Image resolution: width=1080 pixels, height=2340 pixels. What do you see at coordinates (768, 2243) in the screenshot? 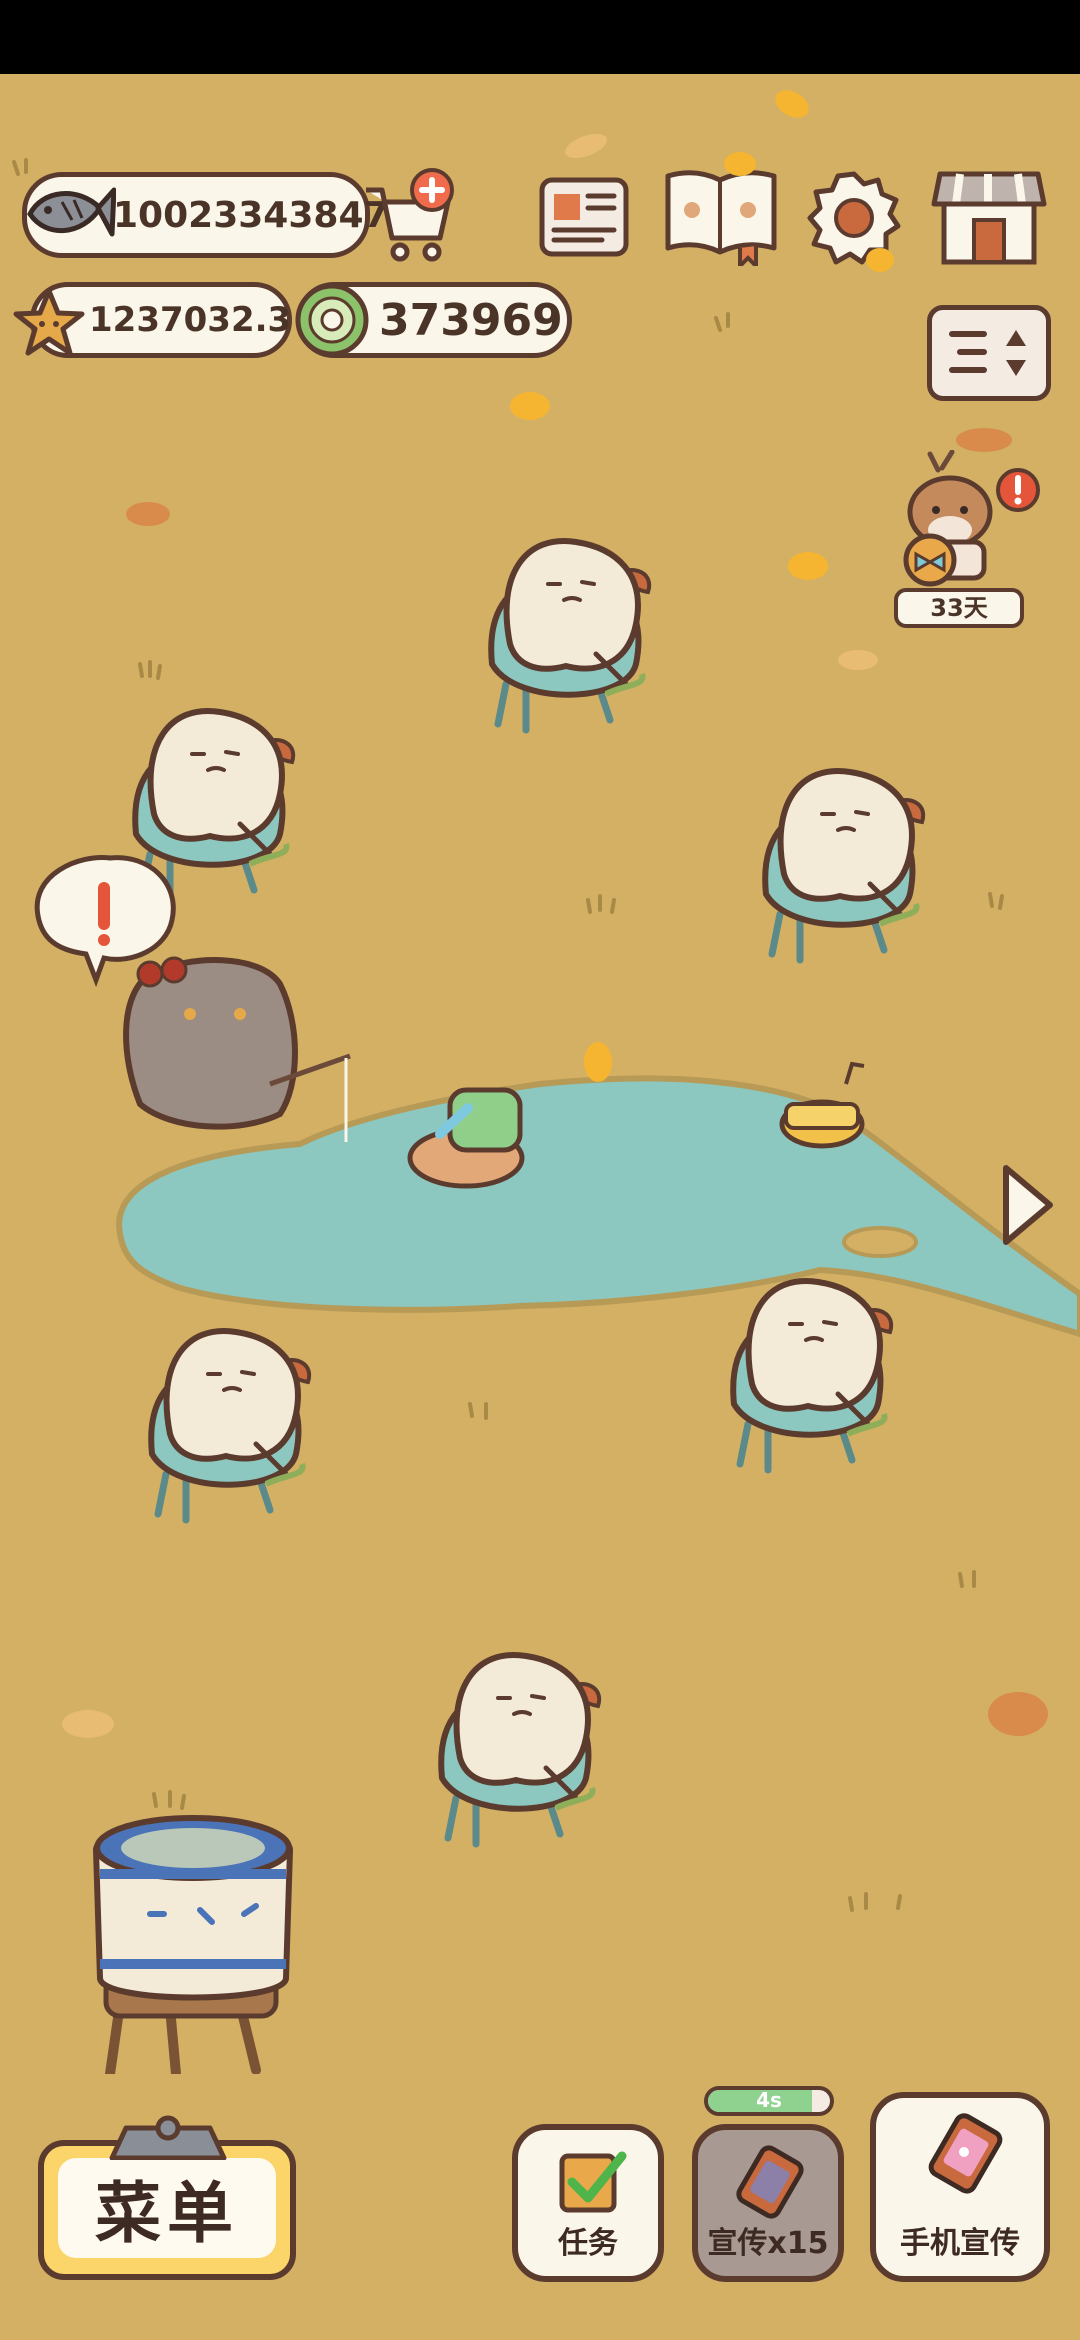
I see `promo-button-label: 宣传x15` at bounding box center [768, 2243].